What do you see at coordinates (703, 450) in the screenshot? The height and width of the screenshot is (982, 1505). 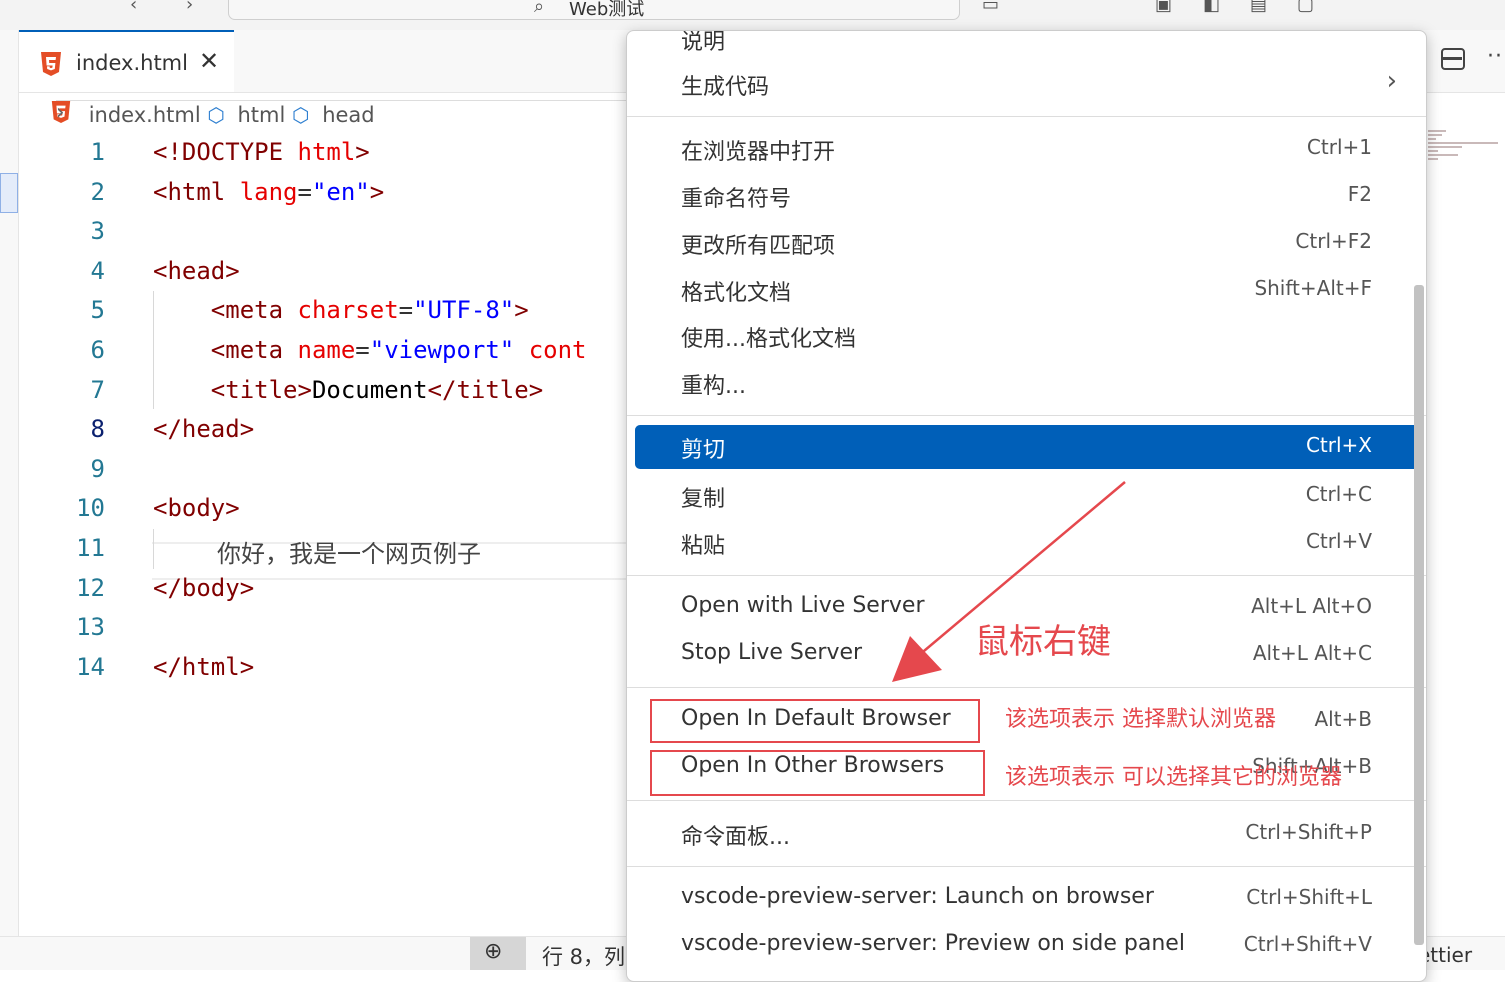 I see `menu-item-label: 剪切` at bounding box center [703, 450].